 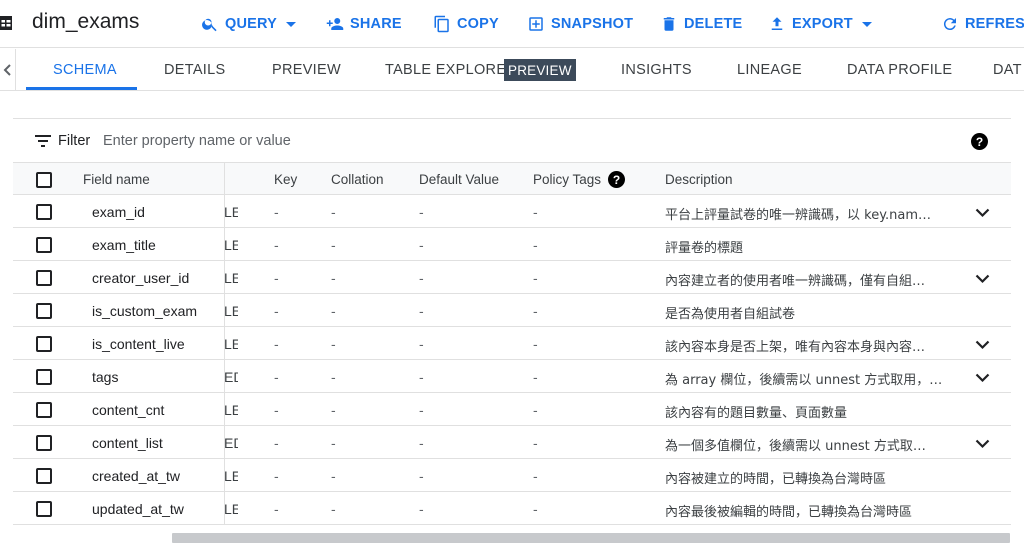 I want to click on snapshot-label: SNAPSHOT, so click(x=592, y=24).